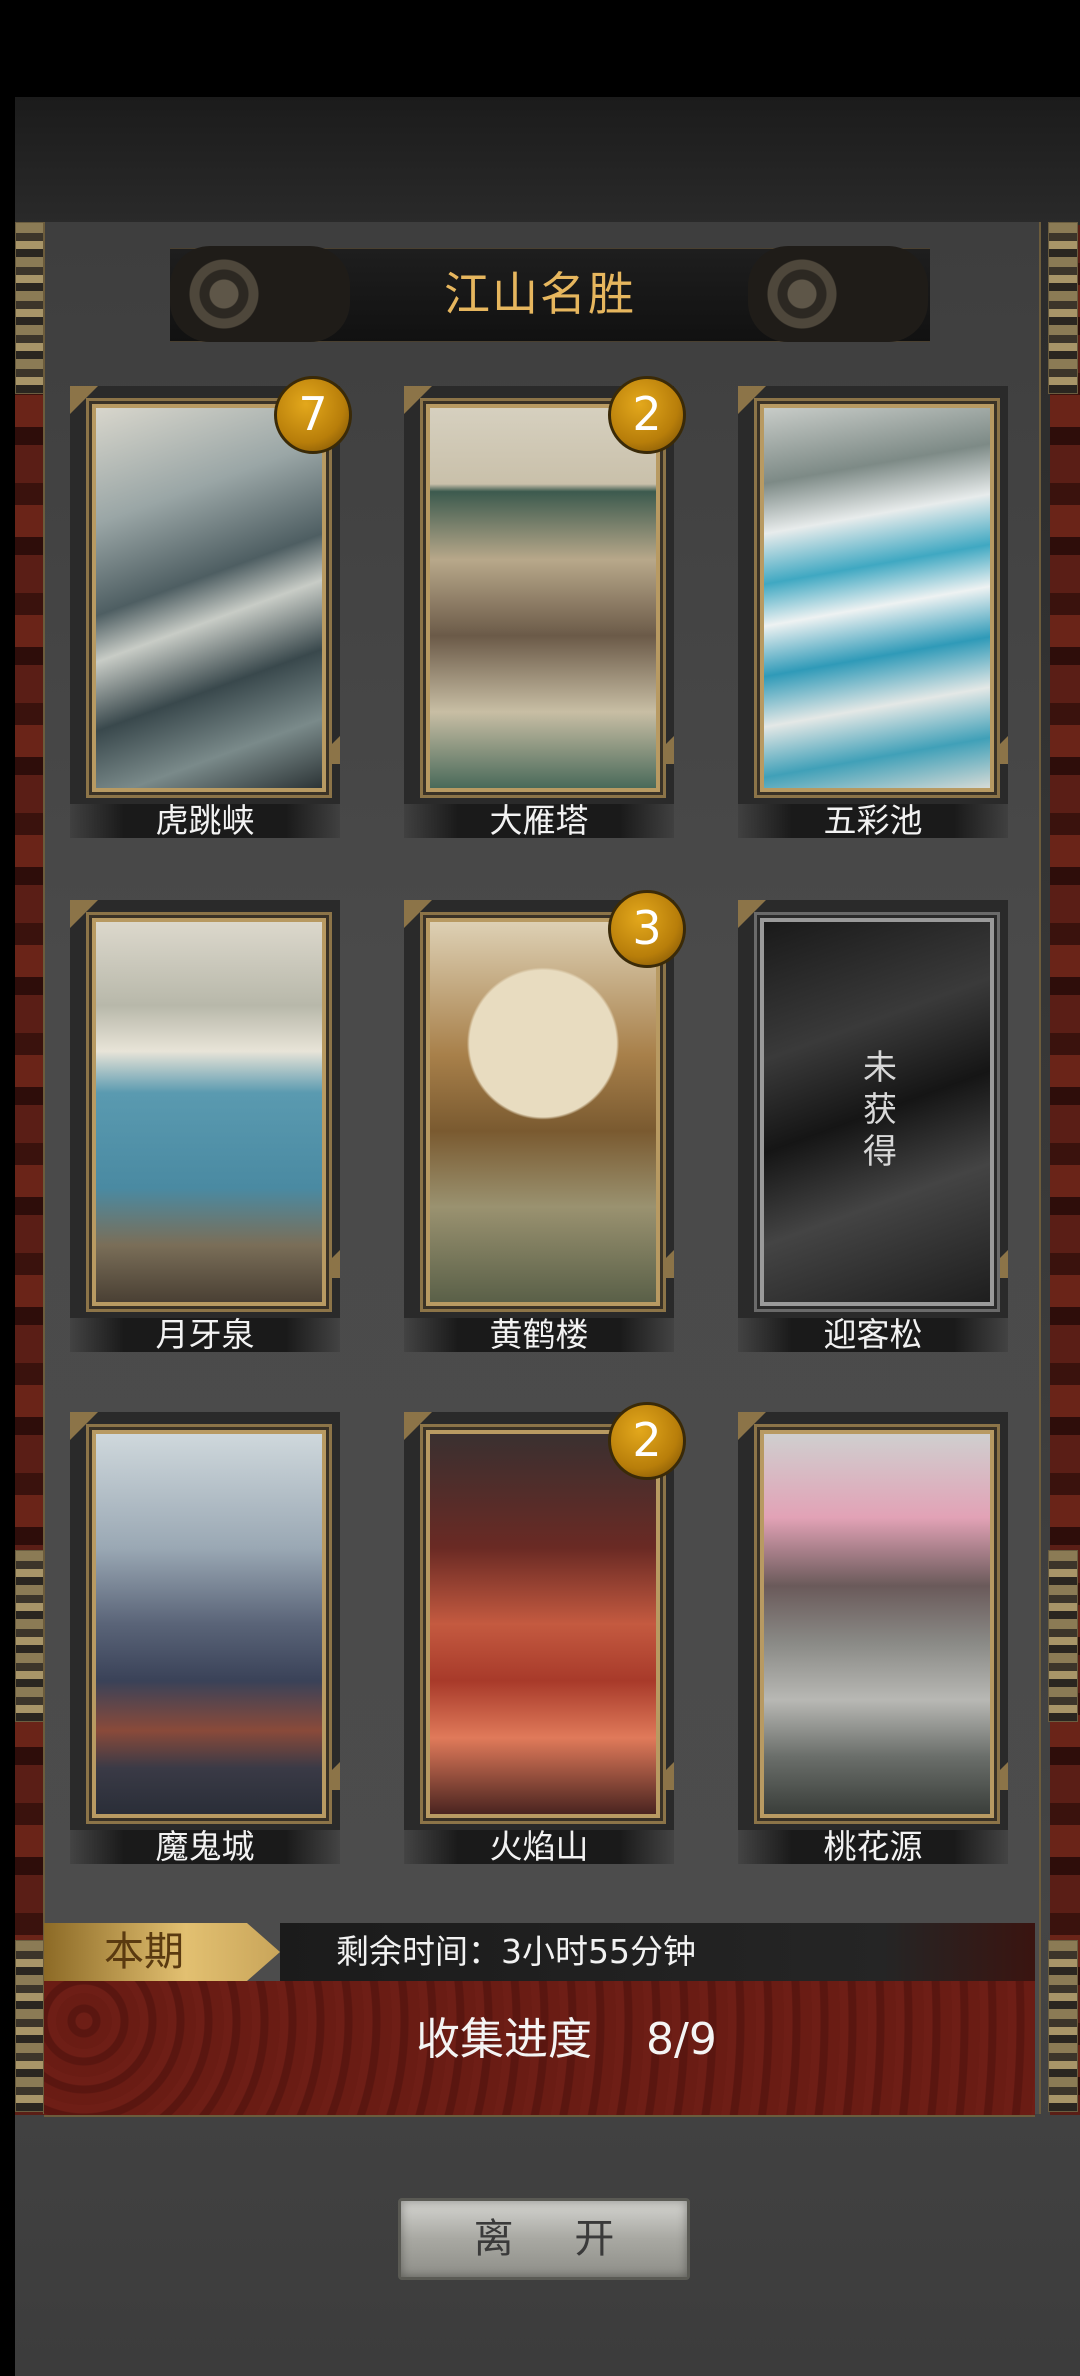  What do you see at coordinates (205, 1847) in the screenshot?
I see `card-name: 魔鬼城` at bounding box center [205, 1847].